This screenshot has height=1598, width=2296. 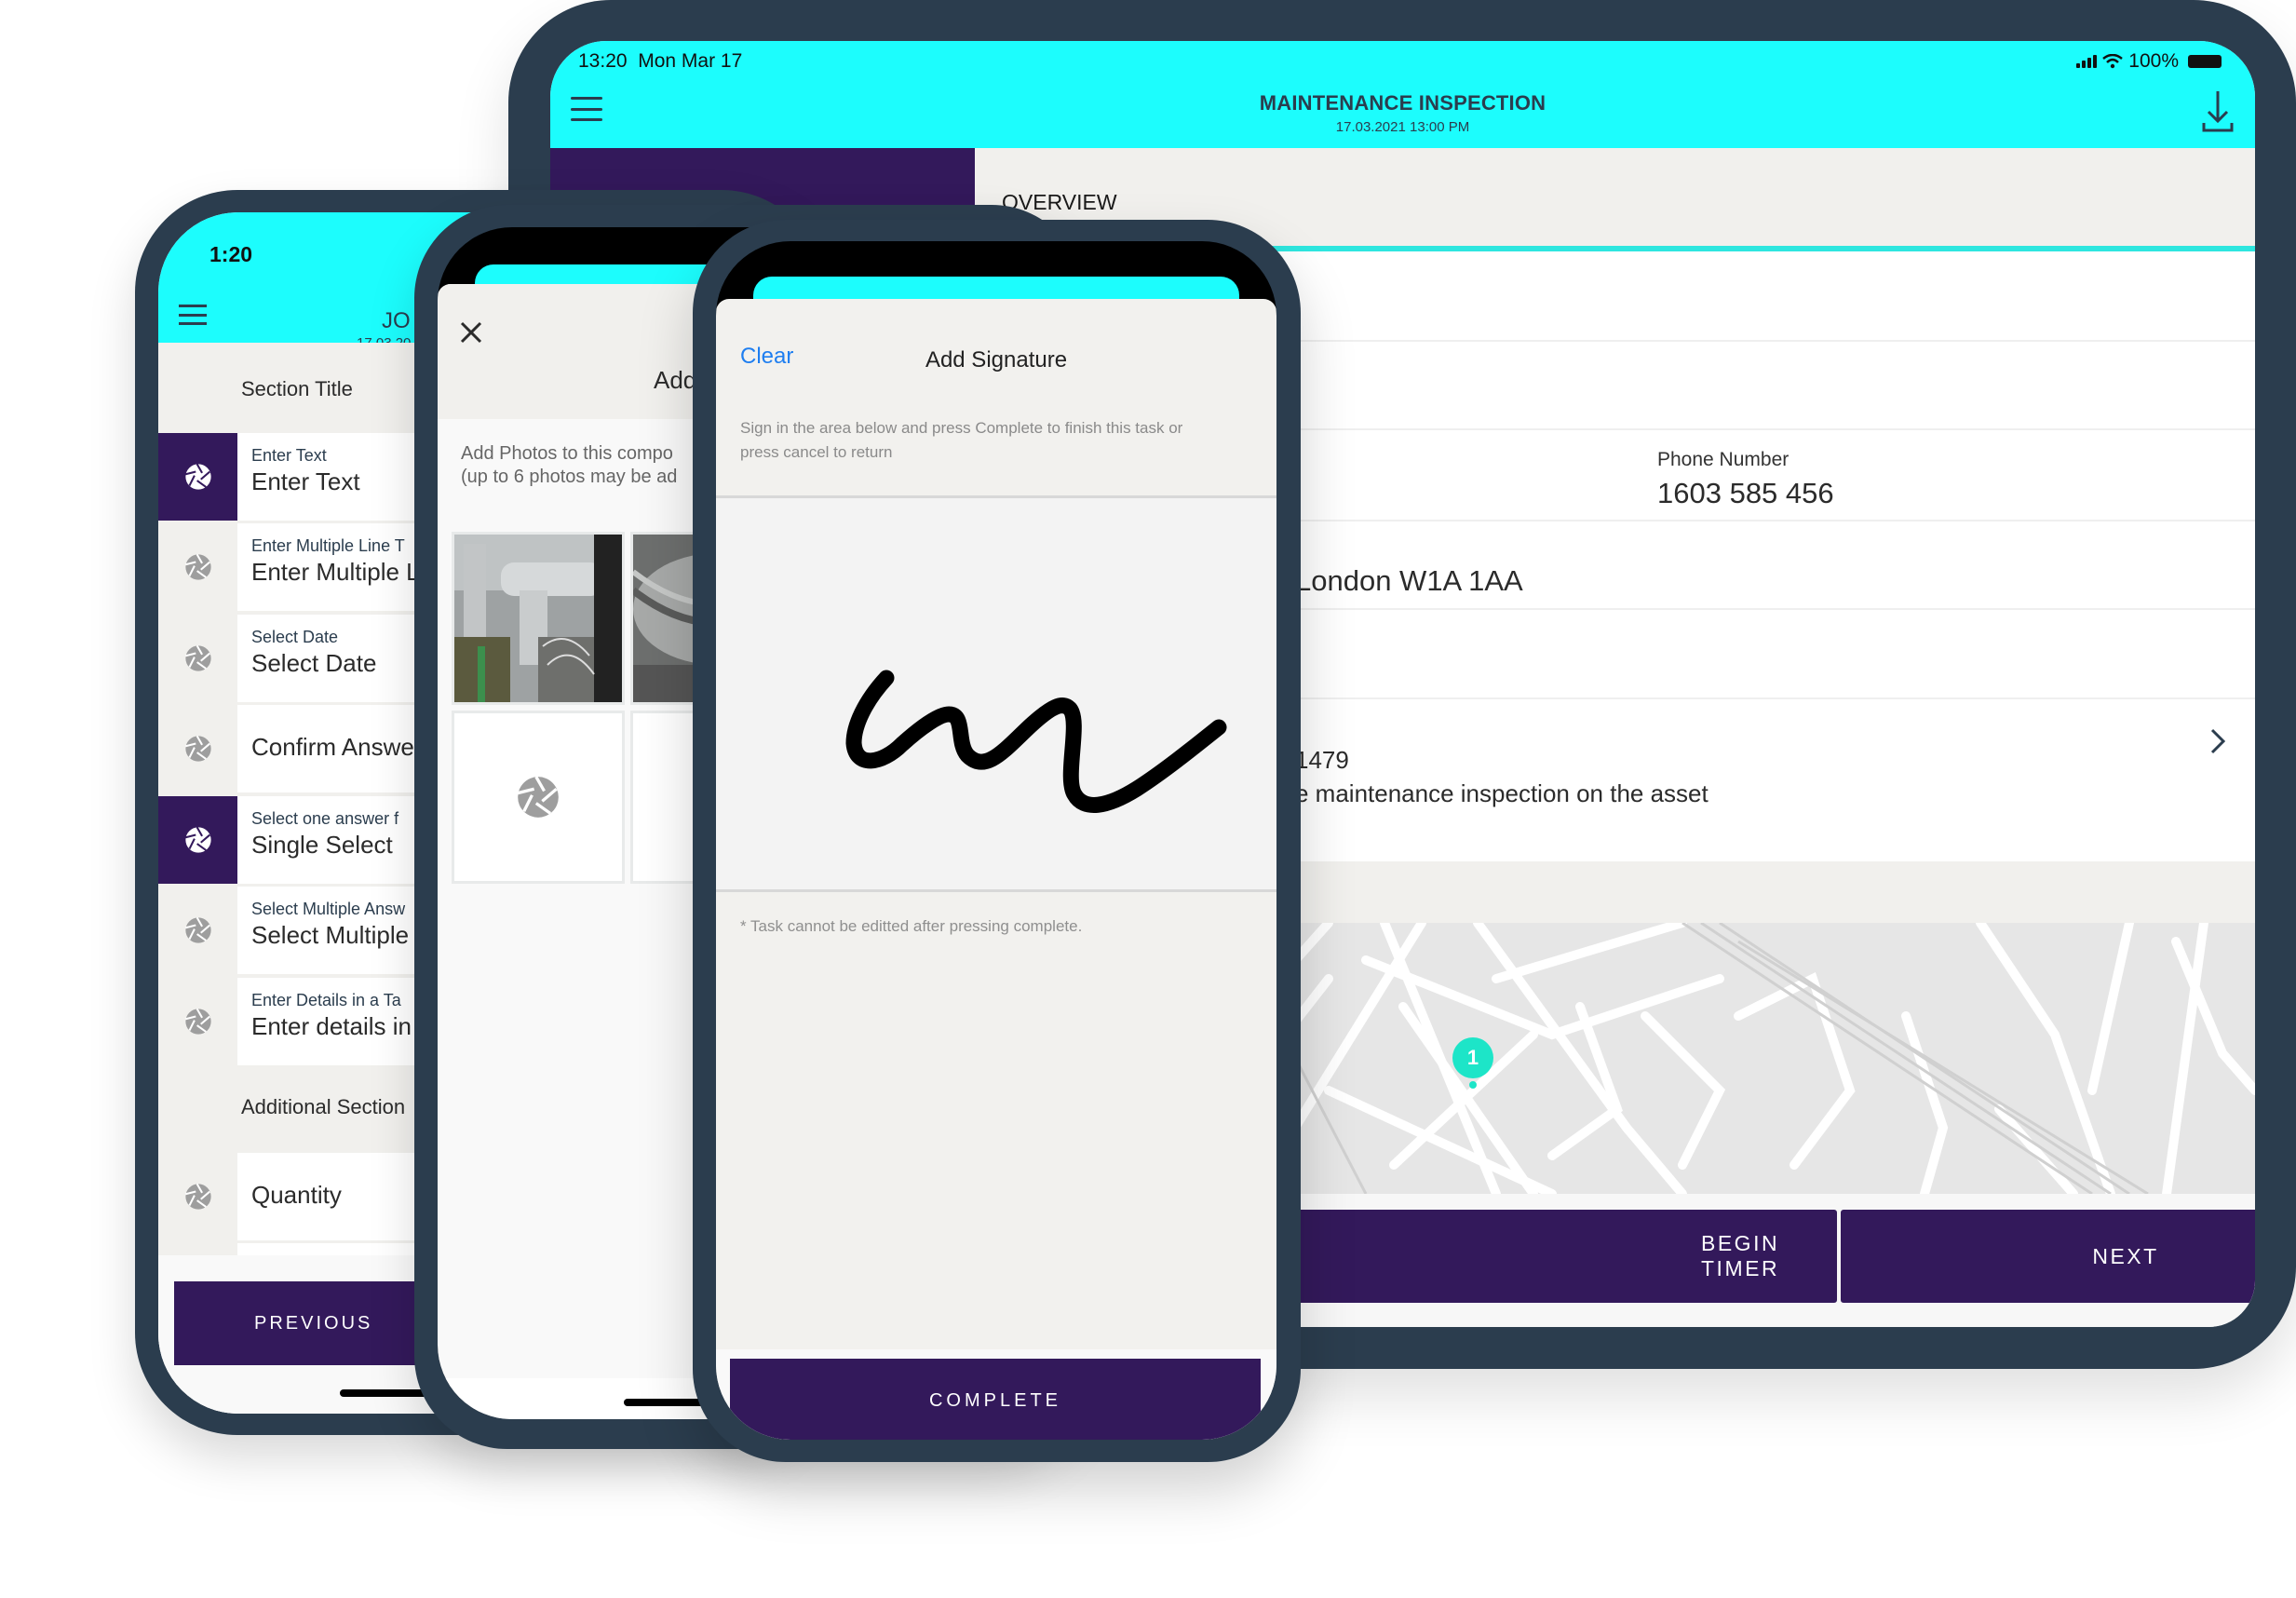 I want to click on status-clock: 1:20, so click(x=231, y=254).